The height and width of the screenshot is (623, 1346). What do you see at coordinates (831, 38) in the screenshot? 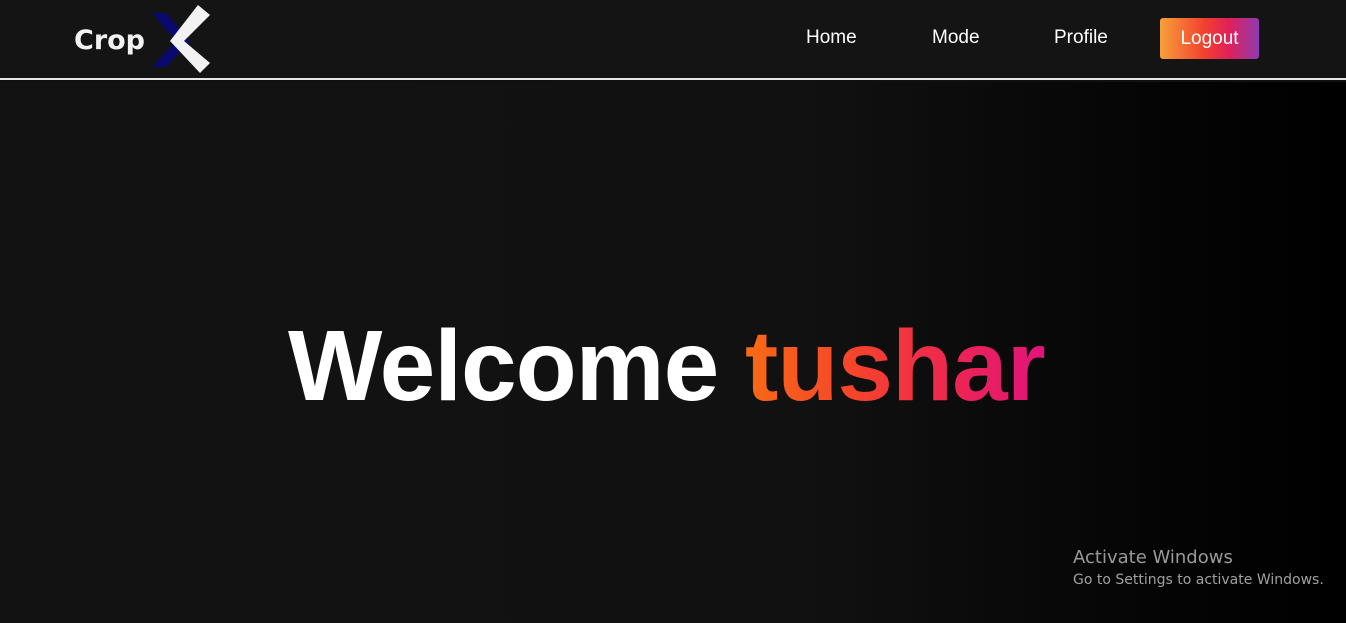
I see `nav-link-home: Home` at bounding box center [831, 38].